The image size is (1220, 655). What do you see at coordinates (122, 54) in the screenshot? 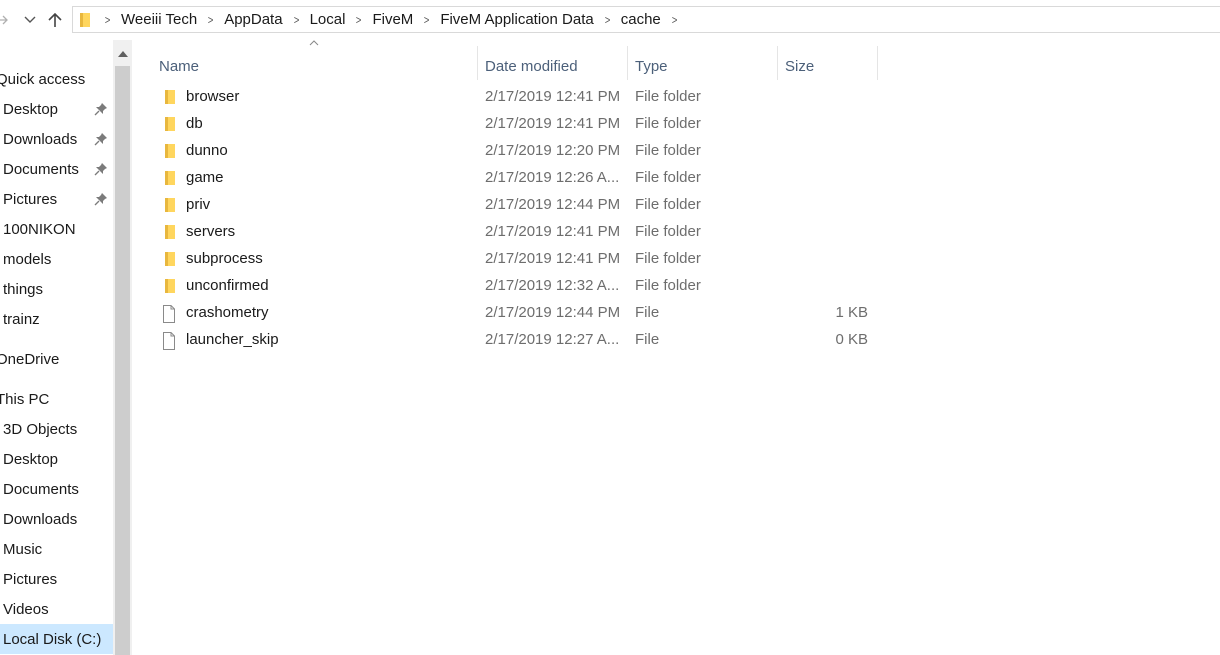
I see `scroll-up-button` at bounding box center [122, 54].